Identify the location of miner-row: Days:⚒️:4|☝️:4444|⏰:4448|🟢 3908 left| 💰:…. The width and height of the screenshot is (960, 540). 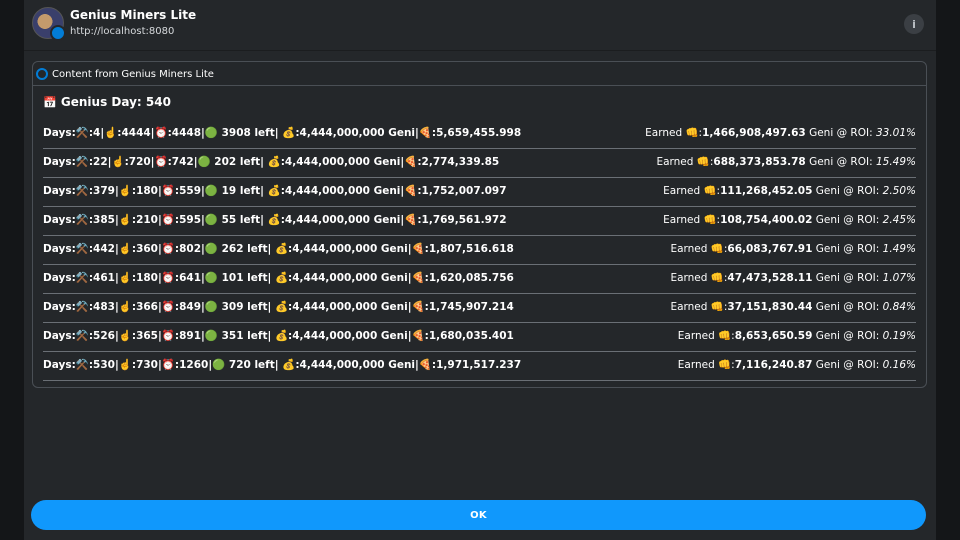
(479, 134).